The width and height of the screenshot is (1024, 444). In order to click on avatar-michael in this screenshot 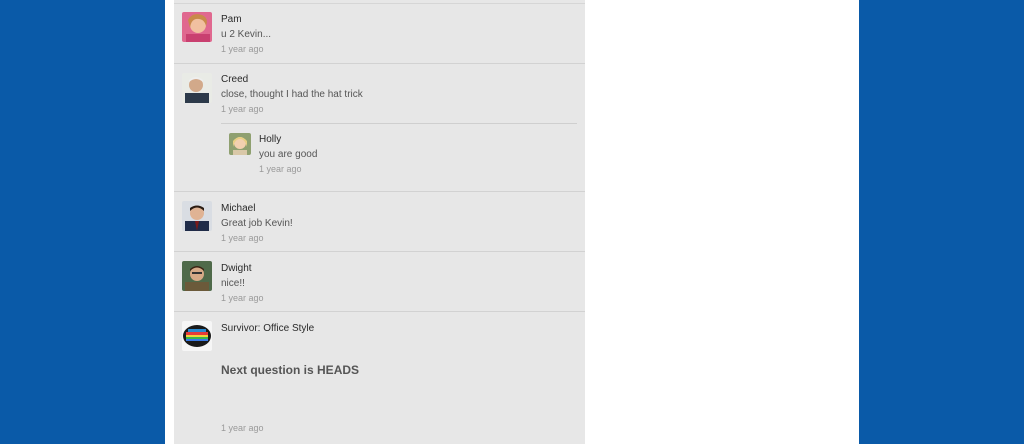, I will do `click(197, 216)`.